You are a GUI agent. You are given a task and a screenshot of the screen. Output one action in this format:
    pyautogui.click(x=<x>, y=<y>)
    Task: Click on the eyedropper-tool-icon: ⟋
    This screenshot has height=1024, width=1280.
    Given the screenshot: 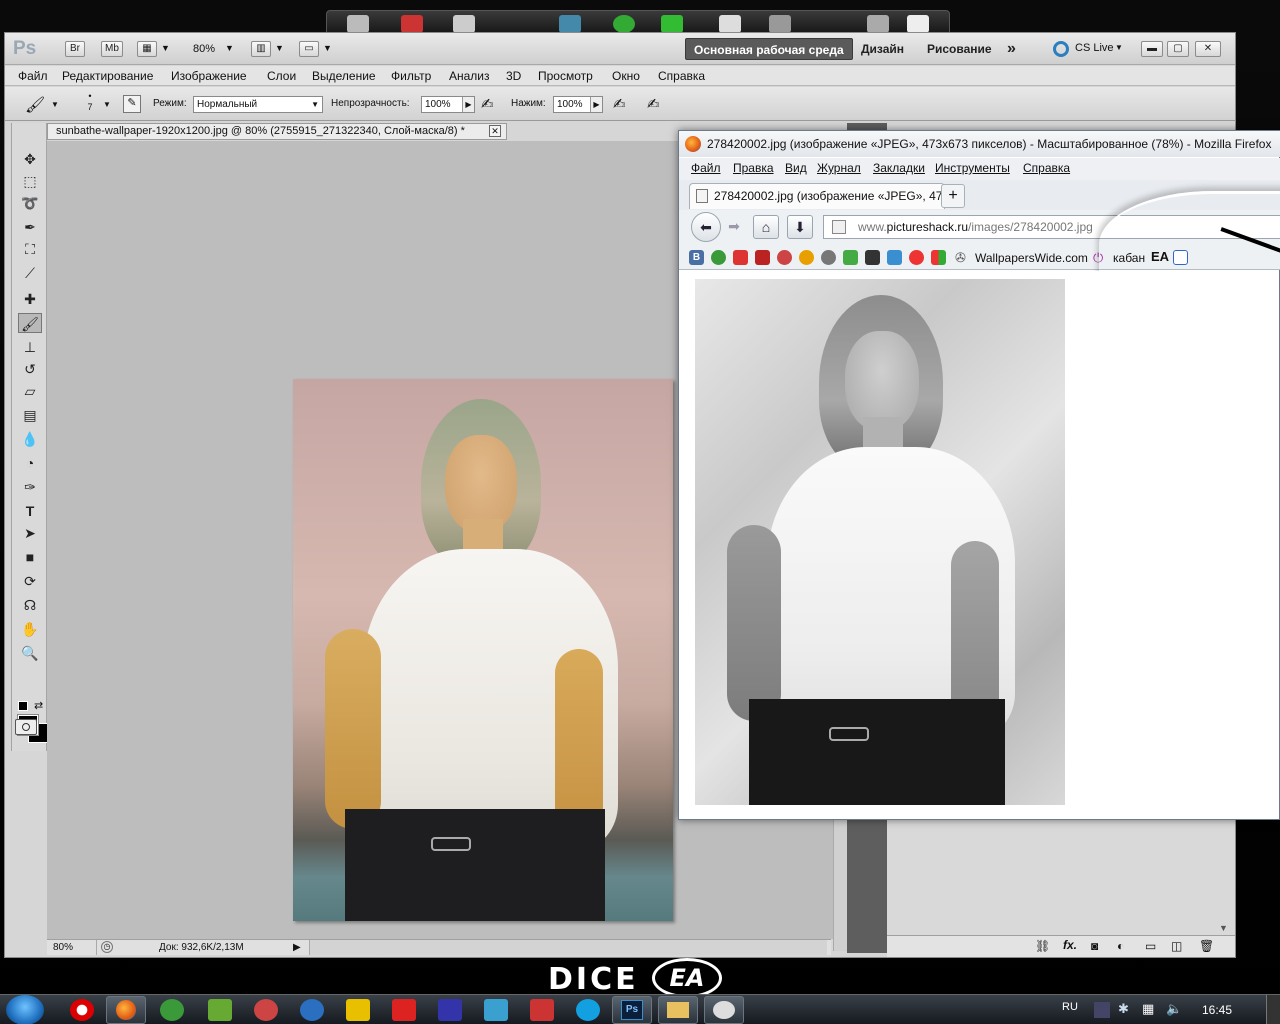 What is the action you would take?
    pyautogui.click(x=30, y=273)
    